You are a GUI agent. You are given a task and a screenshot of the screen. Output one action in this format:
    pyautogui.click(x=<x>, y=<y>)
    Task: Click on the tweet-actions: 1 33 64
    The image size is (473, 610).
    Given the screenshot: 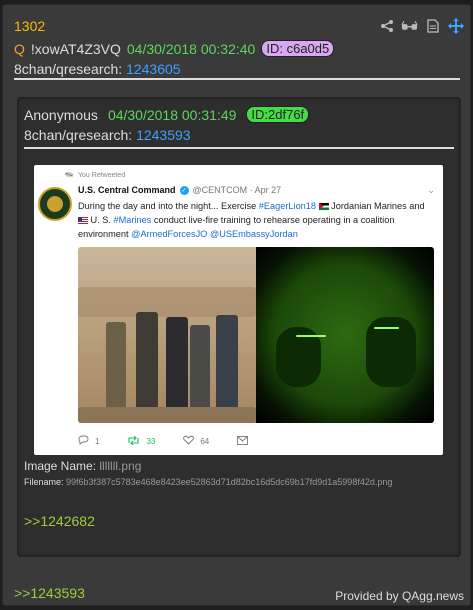 What is the action you would take?
    pyautogui.click(x=163, y=441)
    